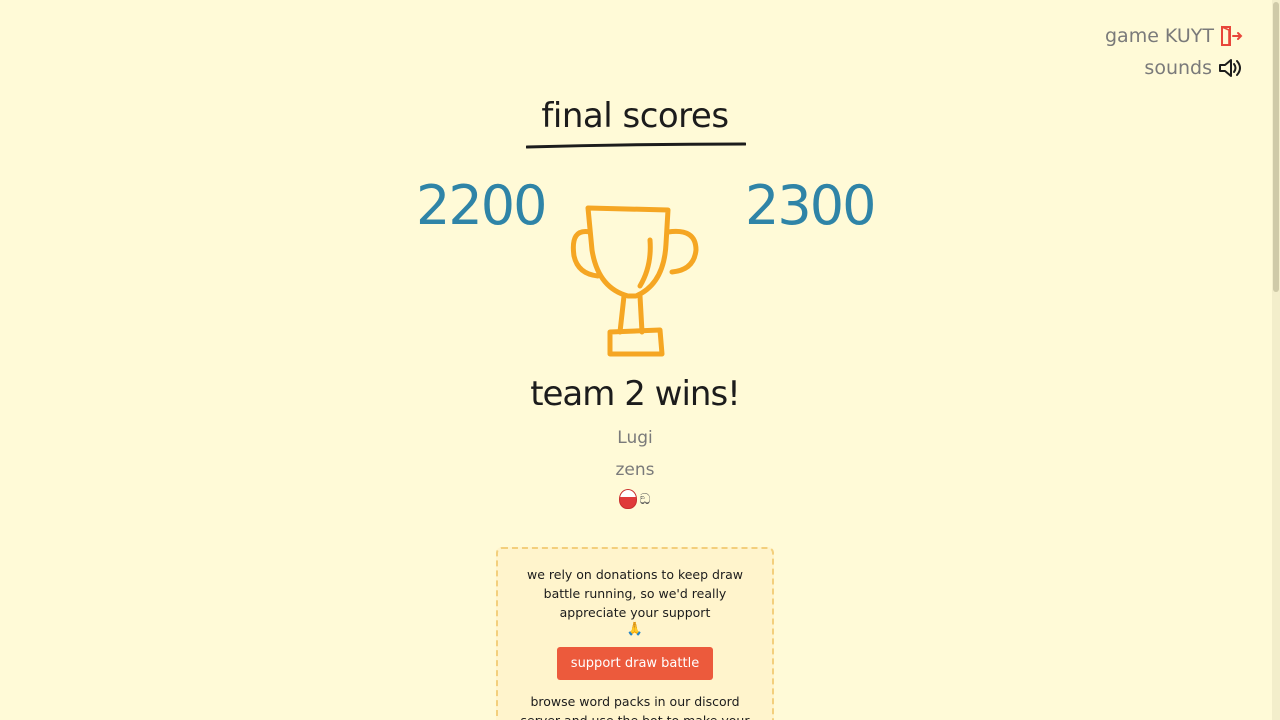 The image size is (1280, 720). Describe the element at coordinates (634, 281) in the screenshot. I see `trophy-icon` at that location.